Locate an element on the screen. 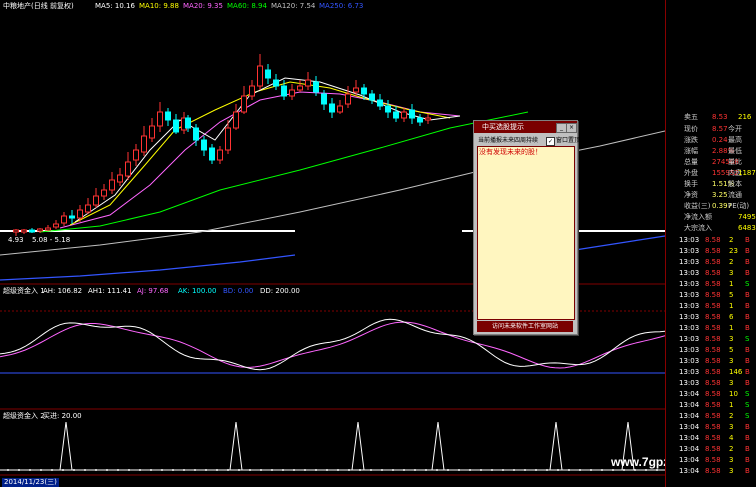  ma-label-5: MA250: 6.73 is located at coordinates (341, 6).